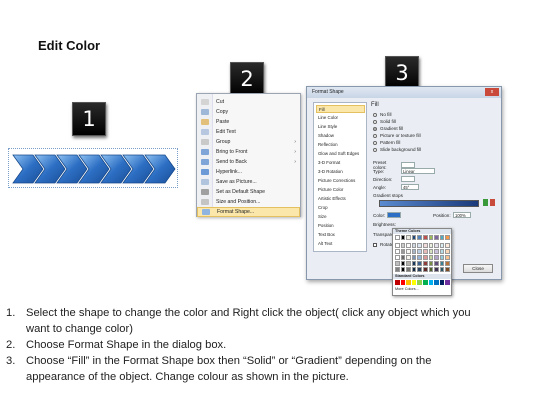 The image size is (560, 420). What do you see at coordinates (384, 121) in the screenshot?
I see `fill-option: Solid fill` at bounding box center [384, 121].